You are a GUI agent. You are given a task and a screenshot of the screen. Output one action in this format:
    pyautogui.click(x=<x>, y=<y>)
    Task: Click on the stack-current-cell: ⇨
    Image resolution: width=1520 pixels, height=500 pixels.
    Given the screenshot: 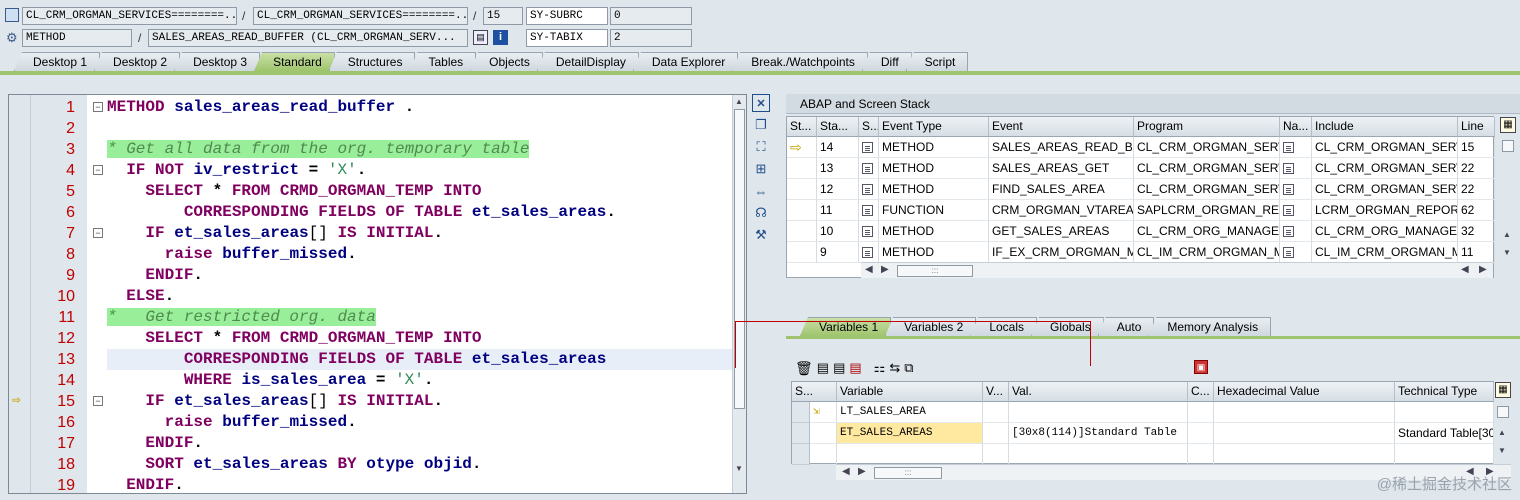 What is the action you would take?
    pyautogui.click(x=802, y=147)
    